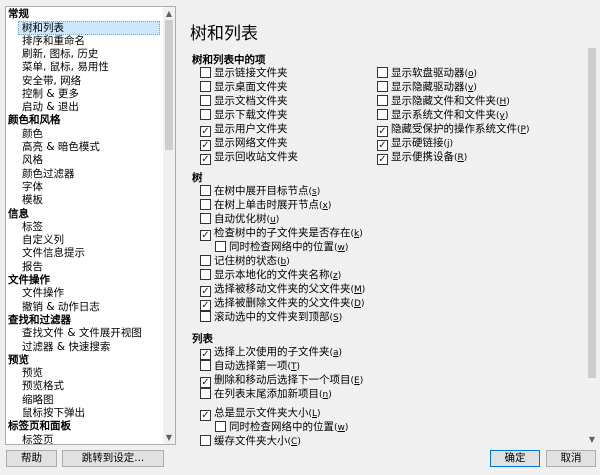 The height and width of the screenshot is (475, 600). What do you see at coordinates (422, 157) in the screenshot?
I see `checkbox-option: 显示便携设备(R)` at bounding box center [422, 157].